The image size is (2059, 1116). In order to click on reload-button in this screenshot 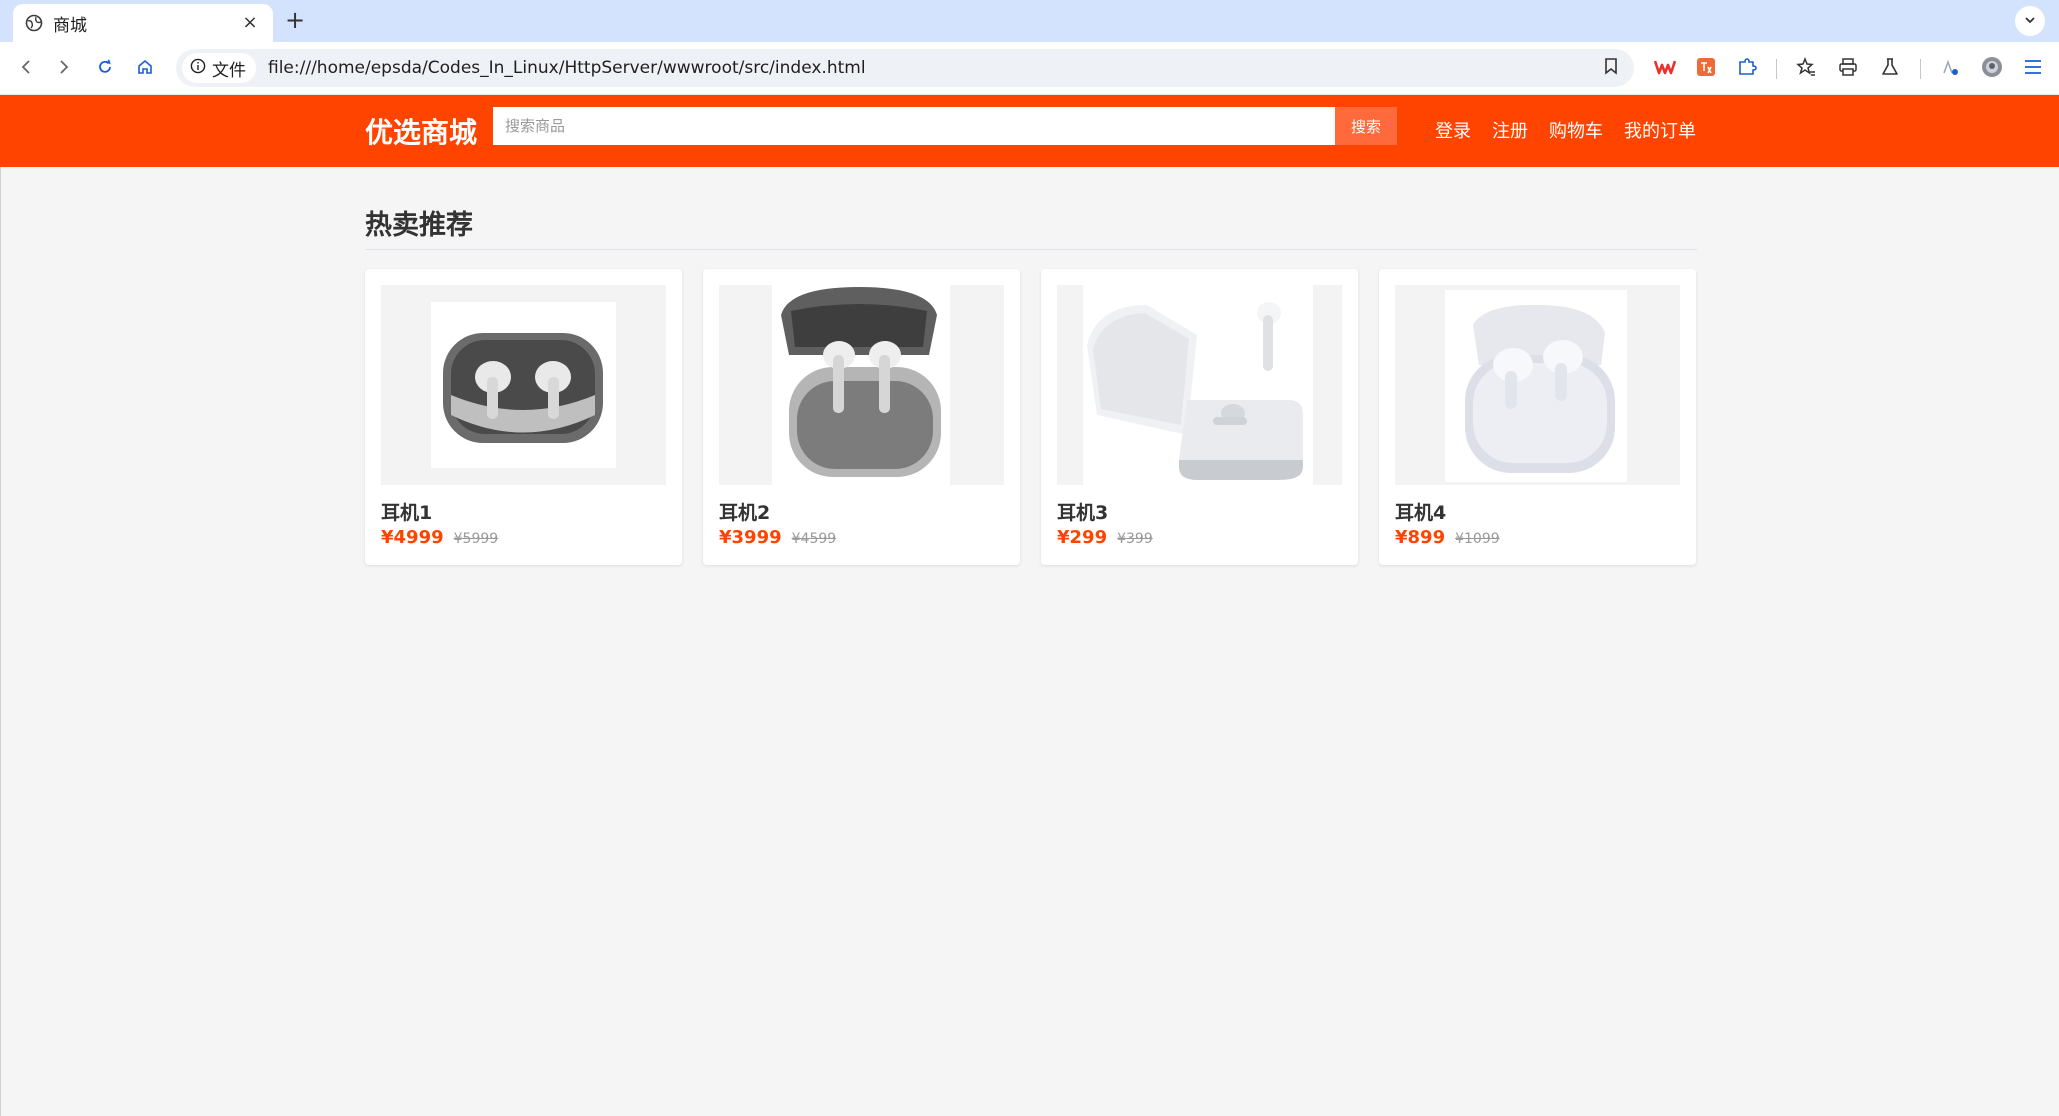, I will do `click(105, 69)`.